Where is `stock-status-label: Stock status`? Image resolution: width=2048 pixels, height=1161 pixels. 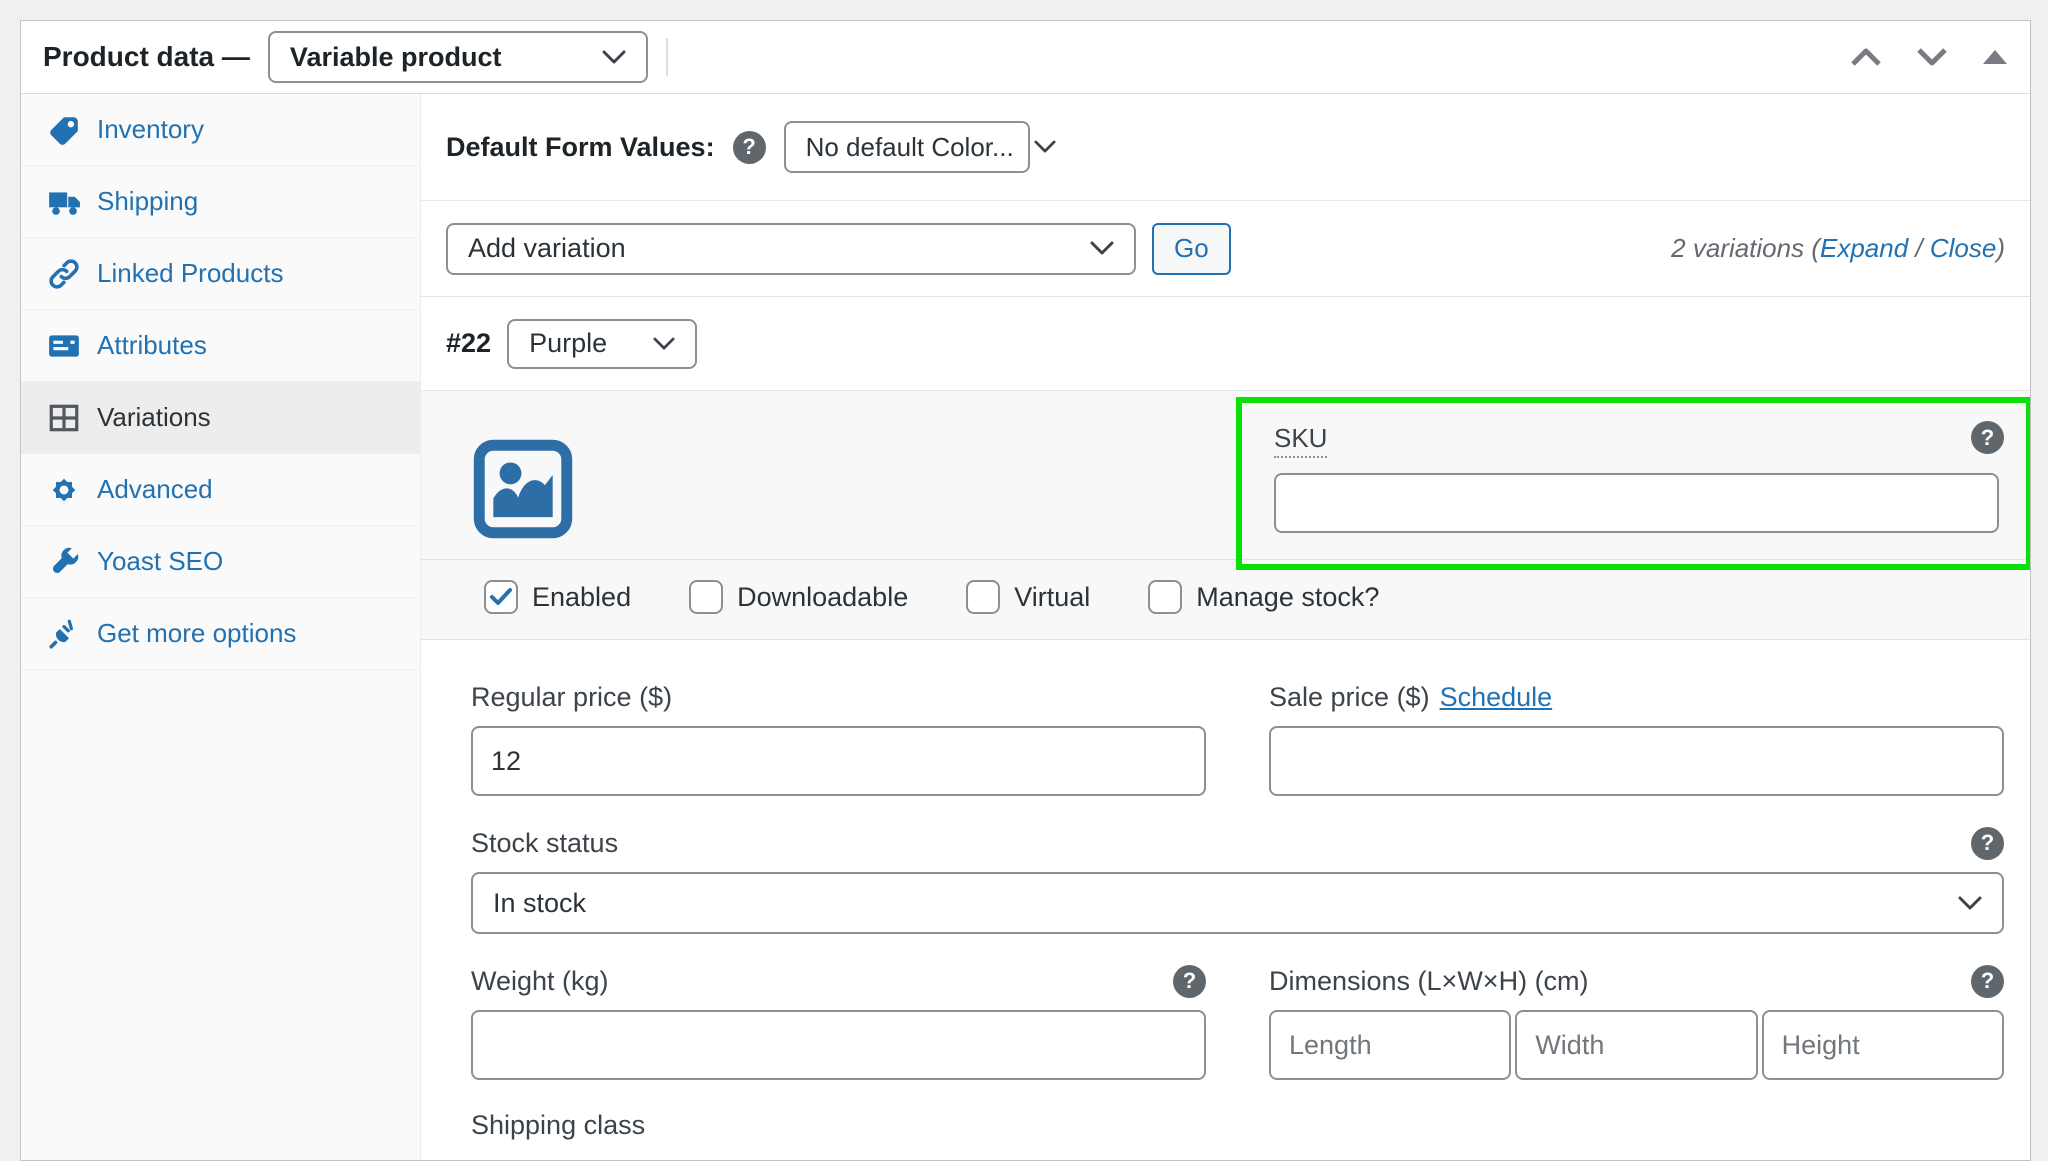
stock-status-label: Stock status is located at coordinates (544, 843).